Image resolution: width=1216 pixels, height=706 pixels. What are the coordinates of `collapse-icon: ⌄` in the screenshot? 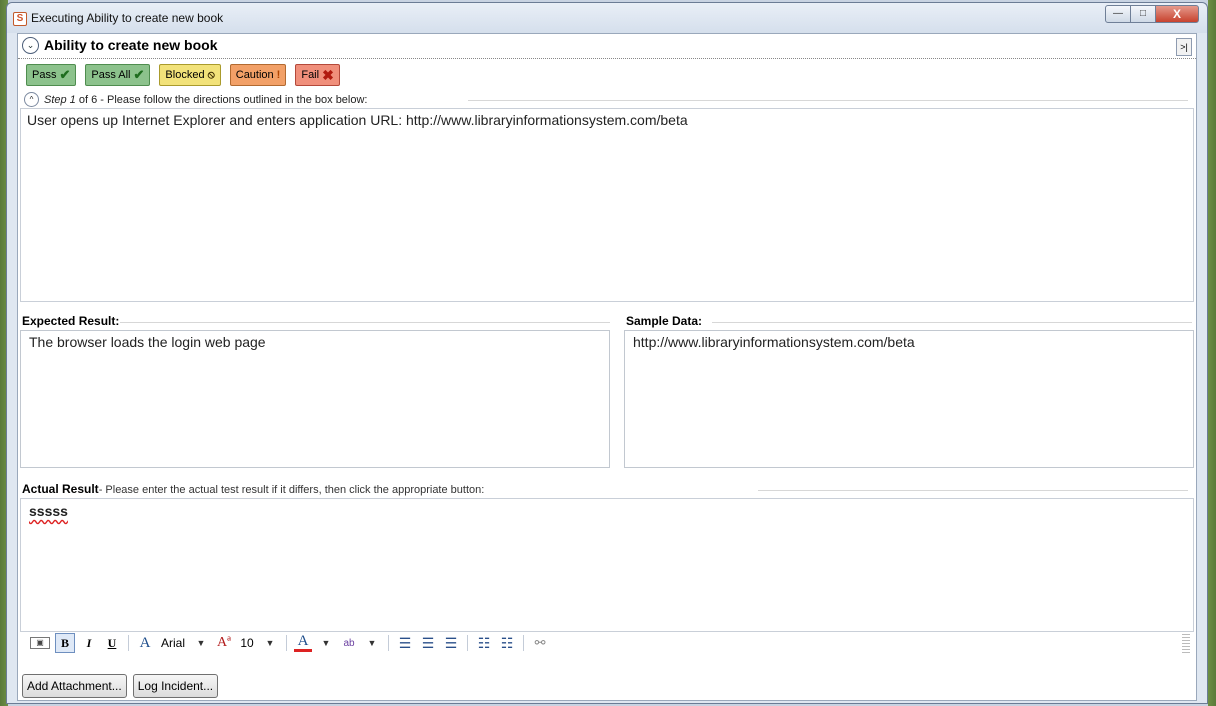 It's located at (30, 45).